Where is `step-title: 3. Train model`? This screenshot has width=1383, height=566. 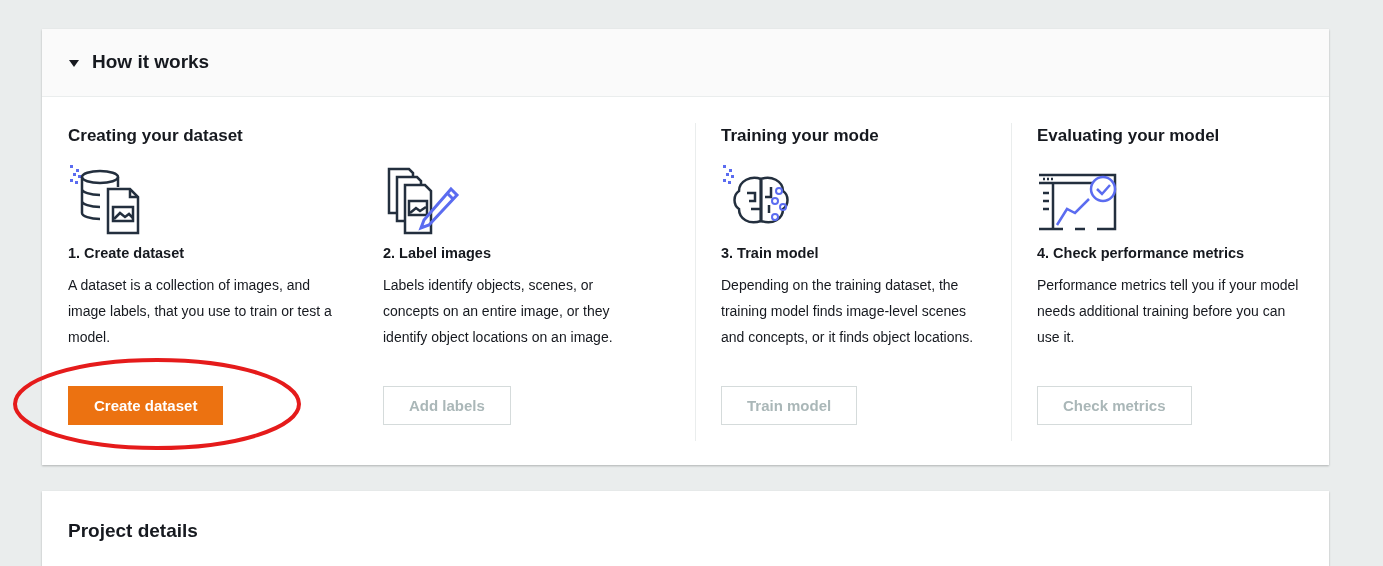
step-title: 3. Train model is located at coordinates (770, 253).